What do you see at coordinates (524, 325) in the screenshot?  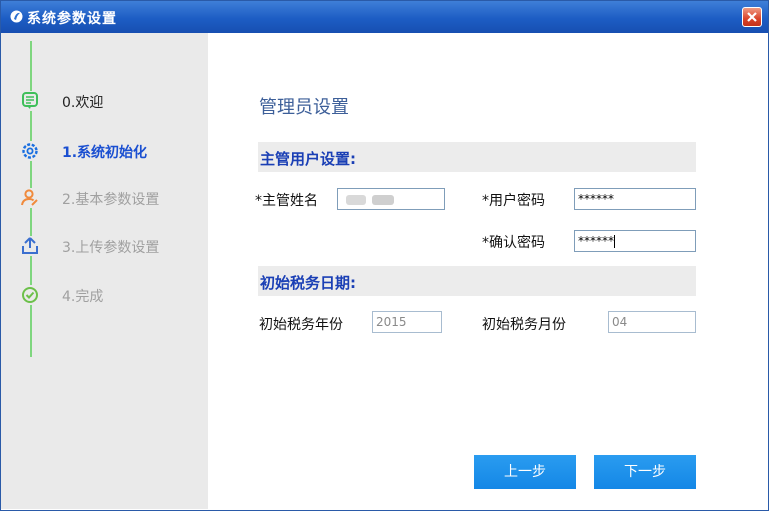 I see `tax-month-label: 初始税务月份` at bounding box center [524, 325].